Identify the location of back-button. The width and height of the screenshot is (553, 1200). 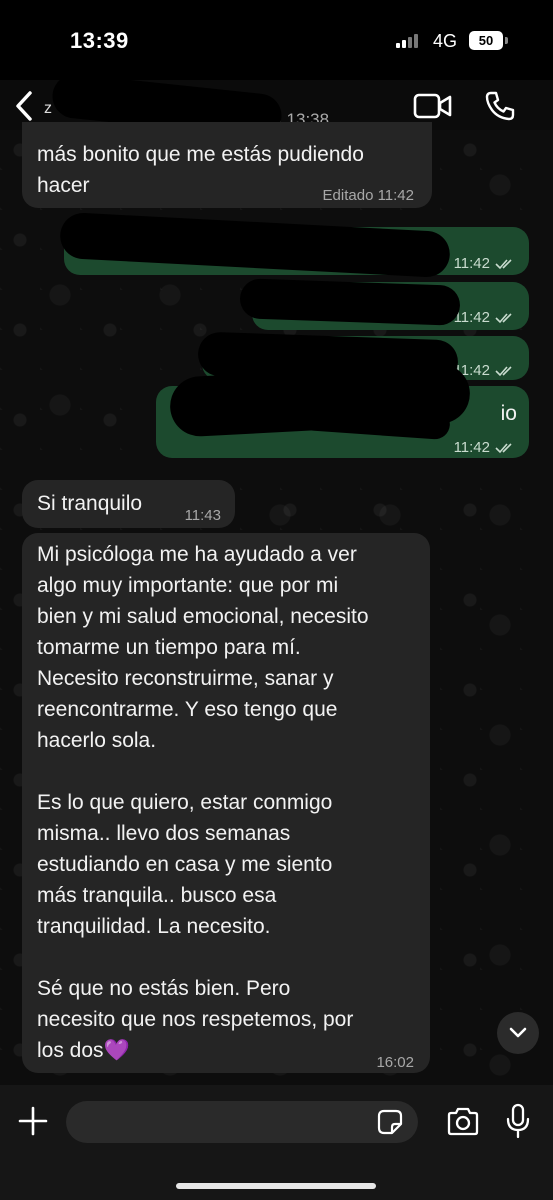
(25, 106).